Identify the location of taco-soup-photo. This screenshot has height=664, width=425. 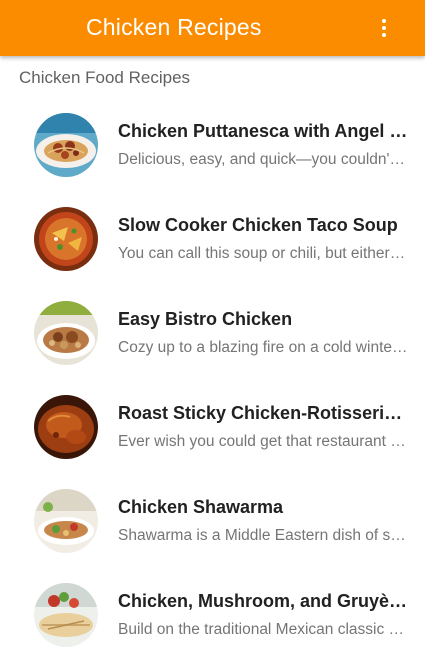
(66, 239).